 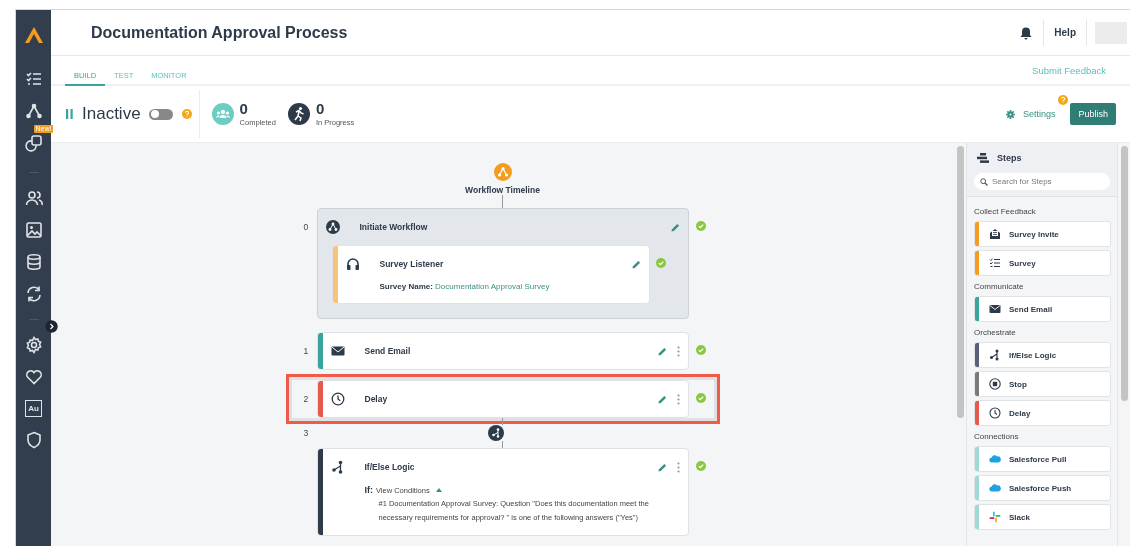 What do you see at coordinates (490, 274) in the screenshot?
I see `step-card: Survey Listener Survey Name: Documentation Approval Survey` at bounding box center [490, 274].